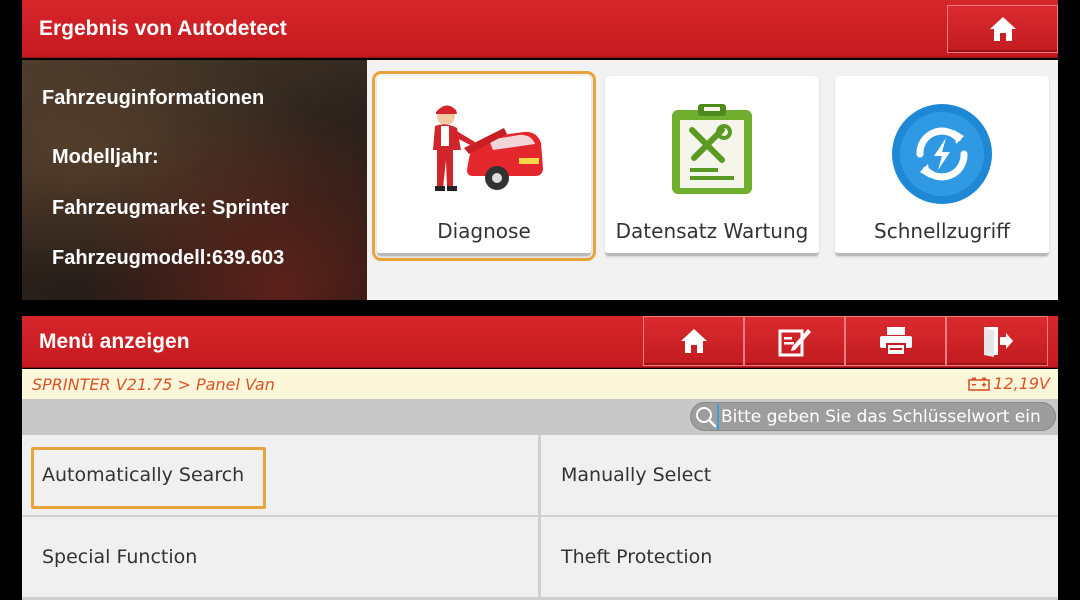 This screenshot has height=600, width=1080. I want to click on breadcrumb: SPRINTER V21.75 > Panel Van, so click(153, 384).